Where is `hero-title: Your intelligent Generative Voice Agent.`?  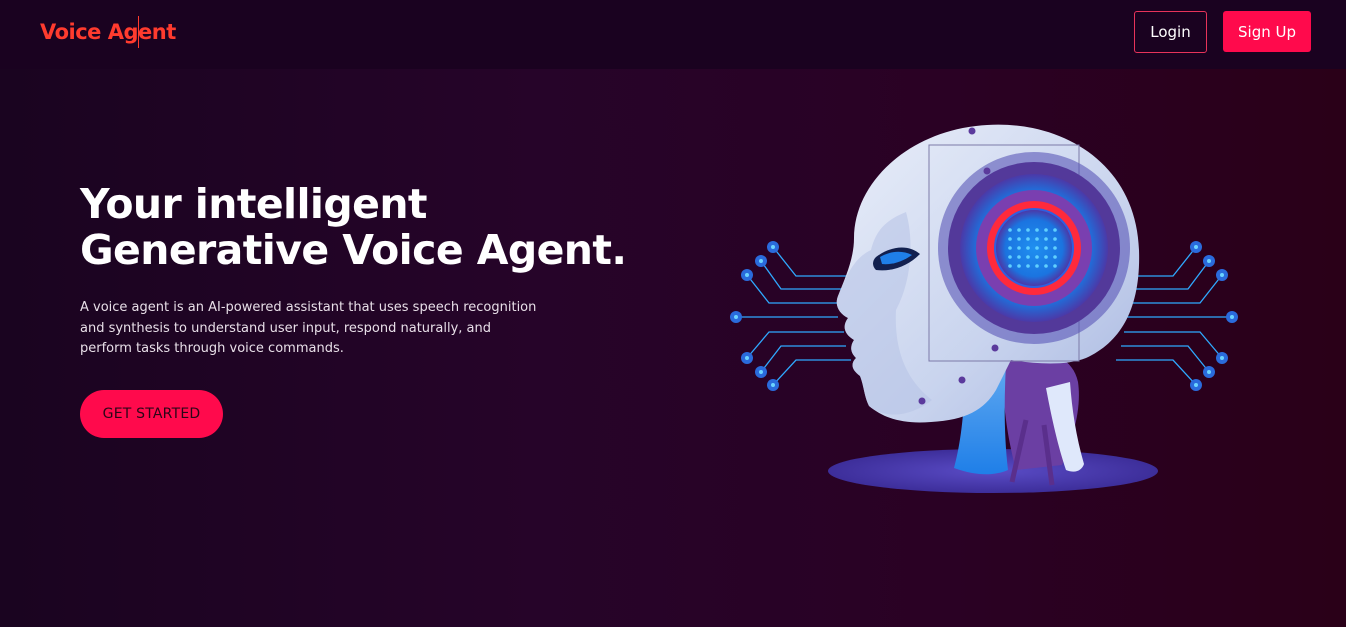 hero-title: Your intelligent Generative Voice Agent. is located at coordinates (390, 227).